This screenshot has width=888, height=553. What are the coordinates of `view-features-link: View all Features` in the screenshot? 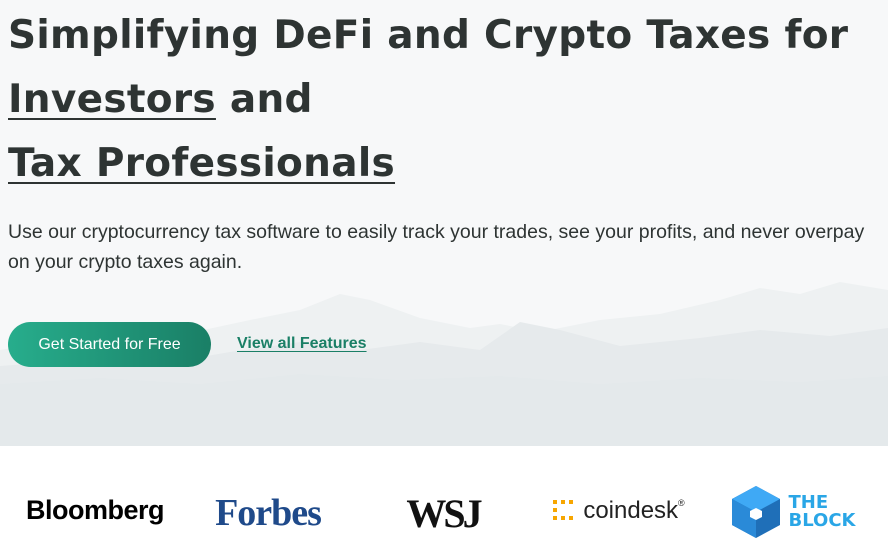 It's located at (302, 344).